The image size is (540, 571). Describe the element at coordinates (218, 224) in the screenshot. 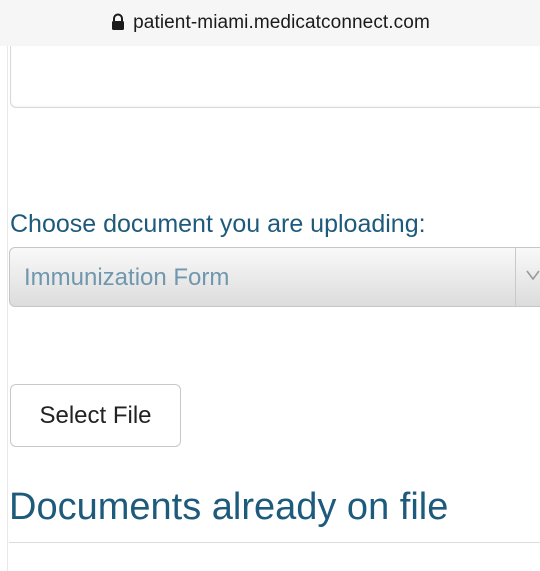

I see `document-type-label: Choose document you are uploading:` at that location.